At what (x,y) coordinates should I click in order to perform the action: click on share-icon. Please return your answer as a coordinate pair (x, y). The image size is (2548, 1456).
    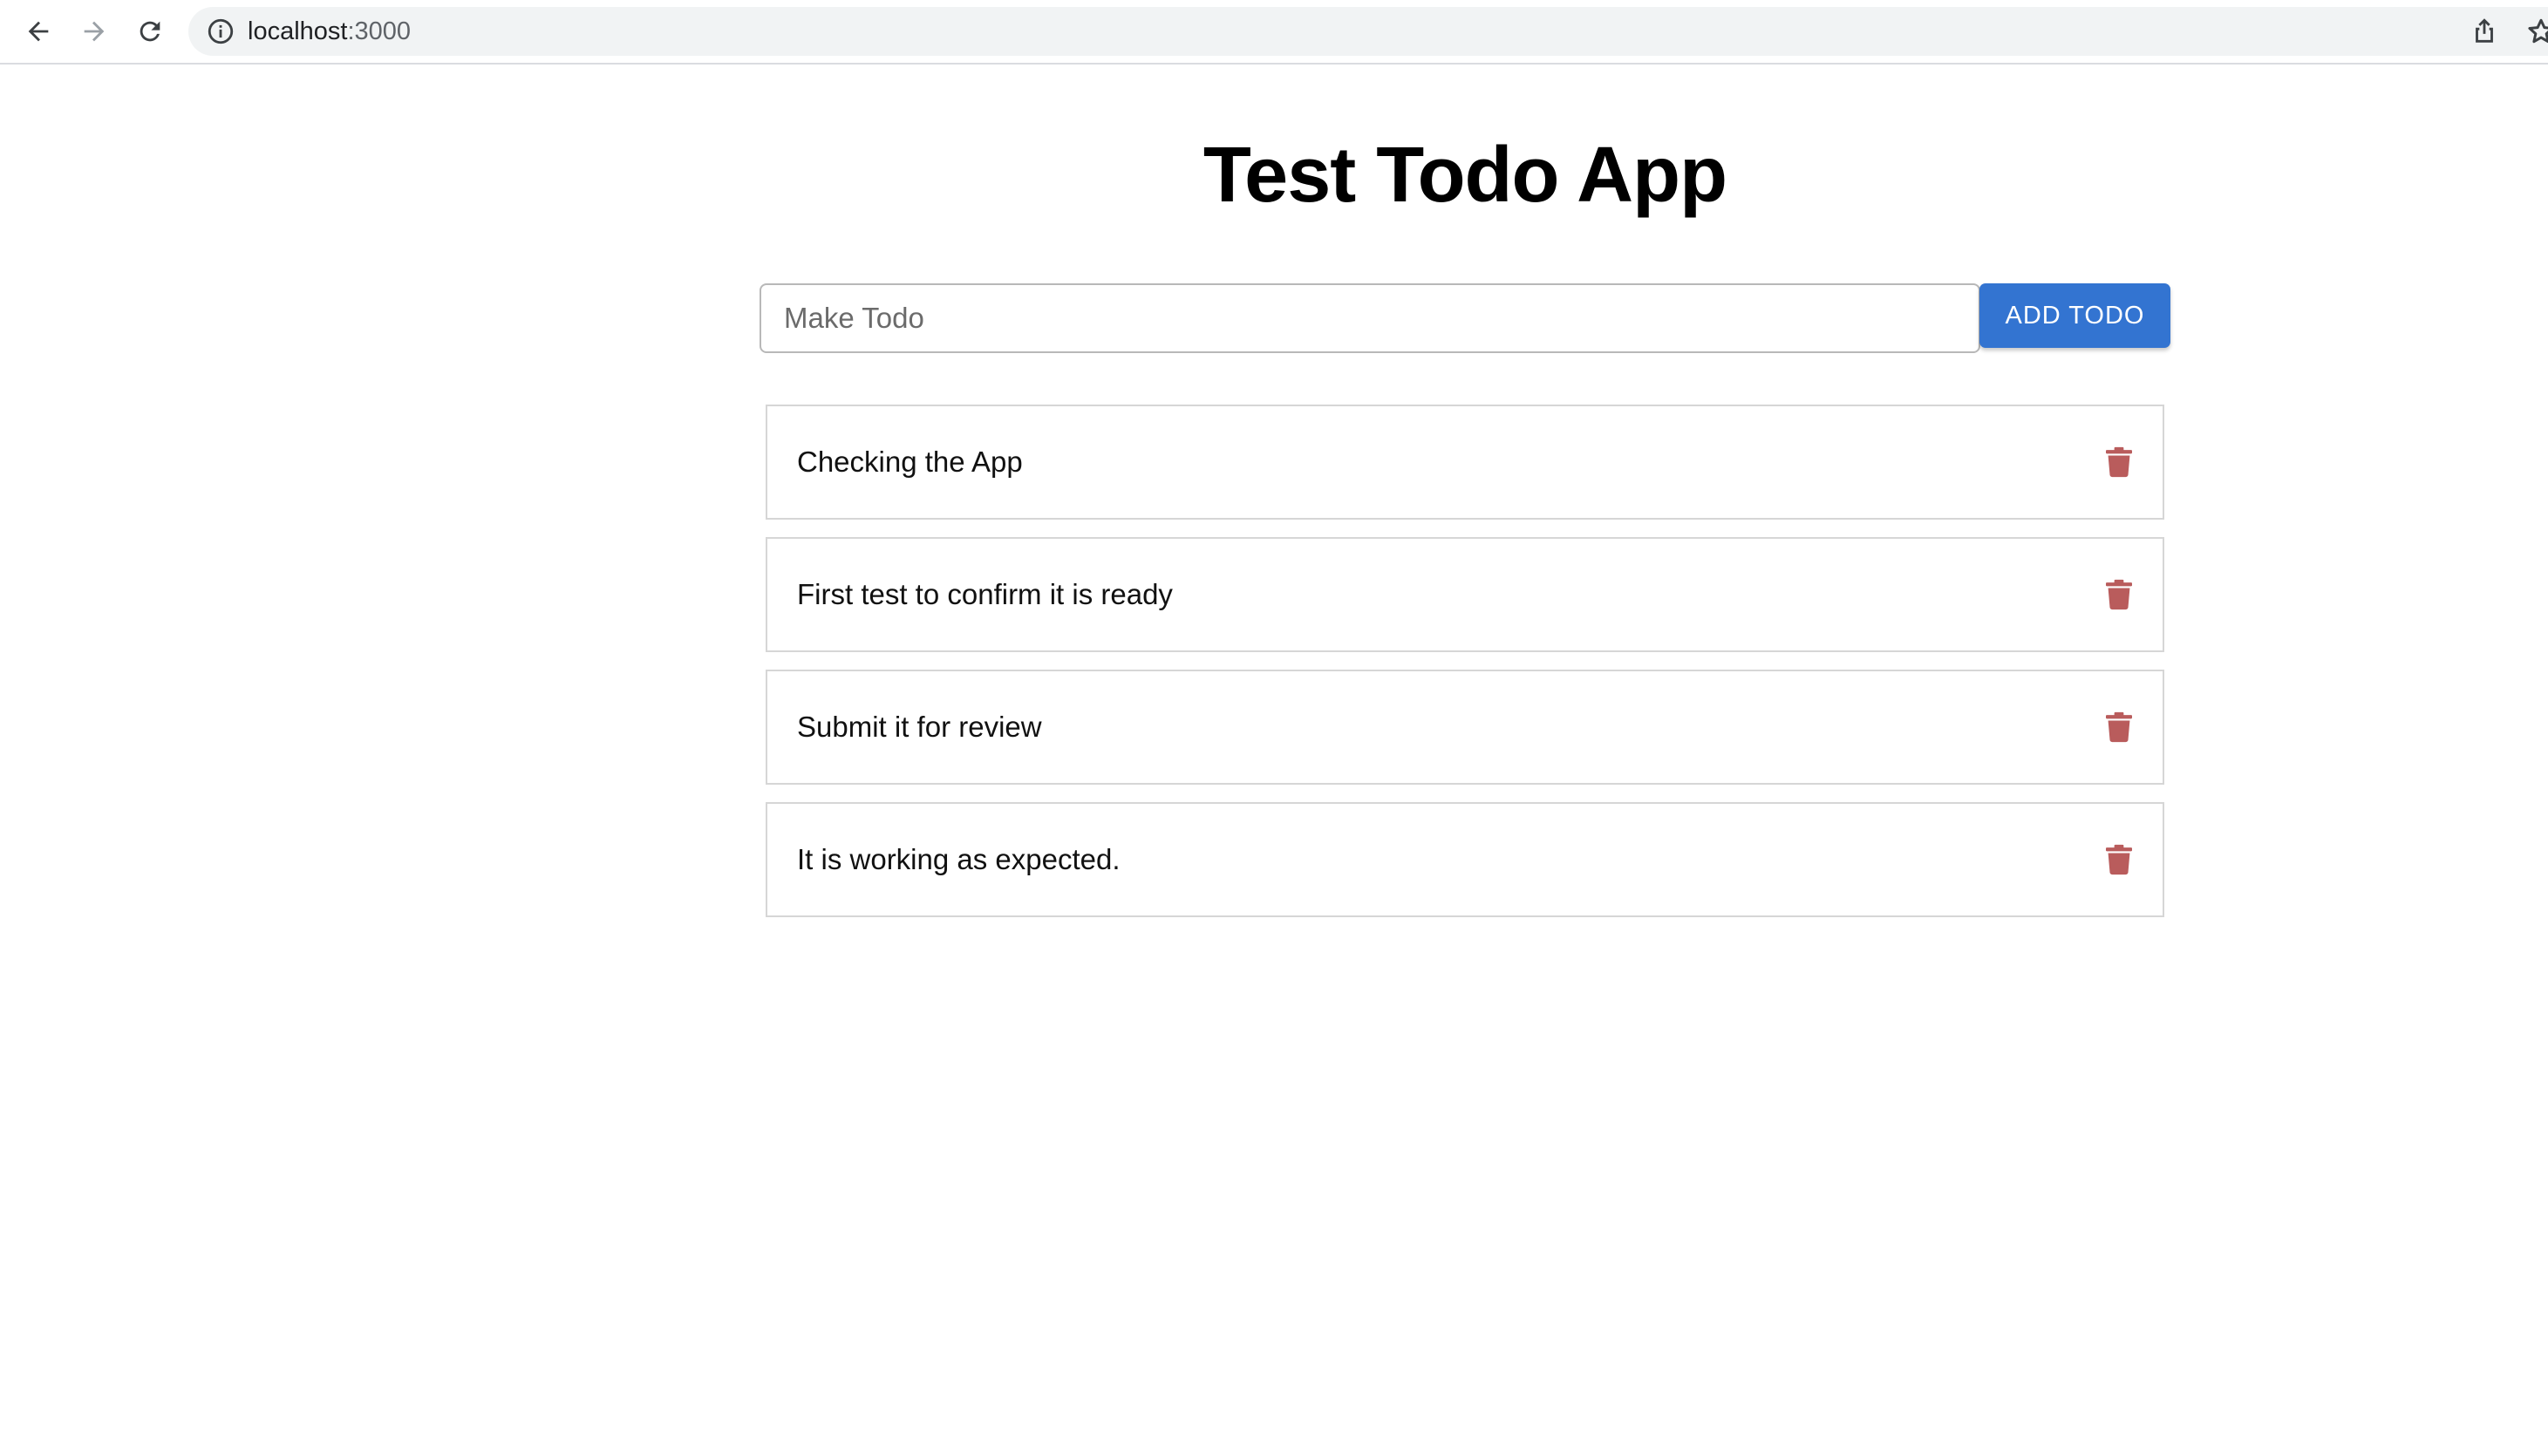
    Looking at the image, I should click on (2484, 31).